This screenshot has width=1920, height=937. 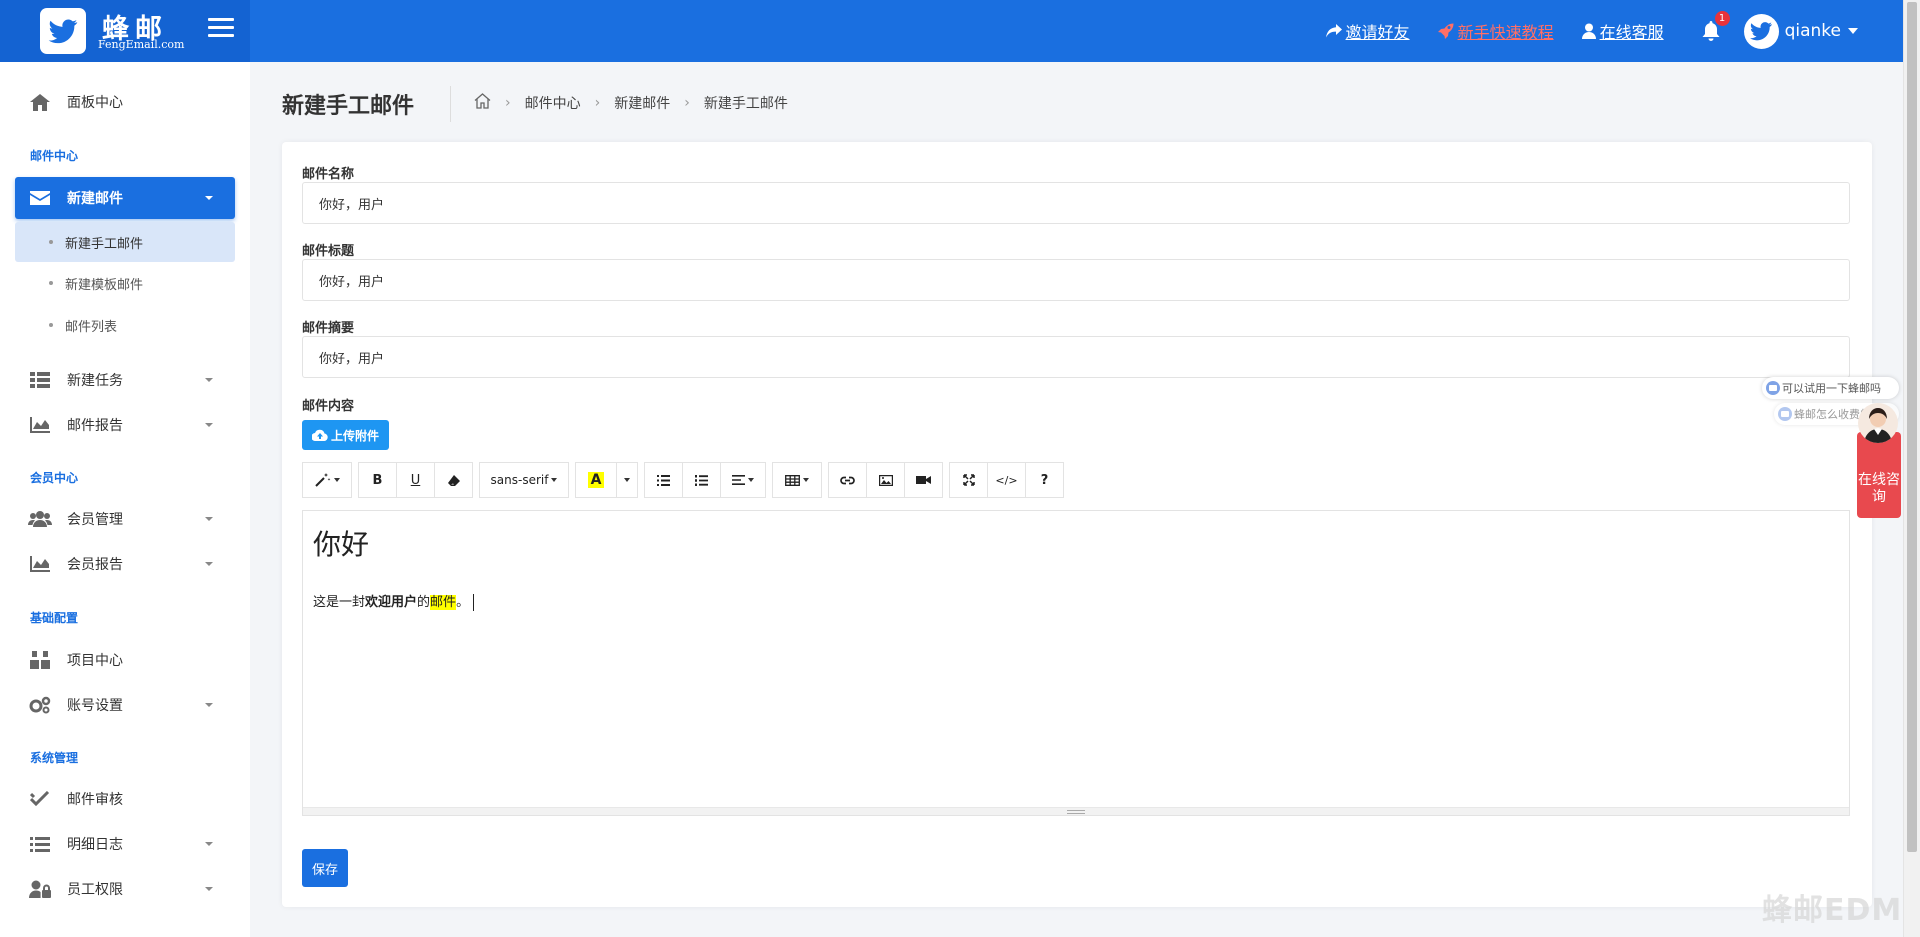 I want to click on mail-summary-label: 邮件摘要, so click(x=328, y=328).